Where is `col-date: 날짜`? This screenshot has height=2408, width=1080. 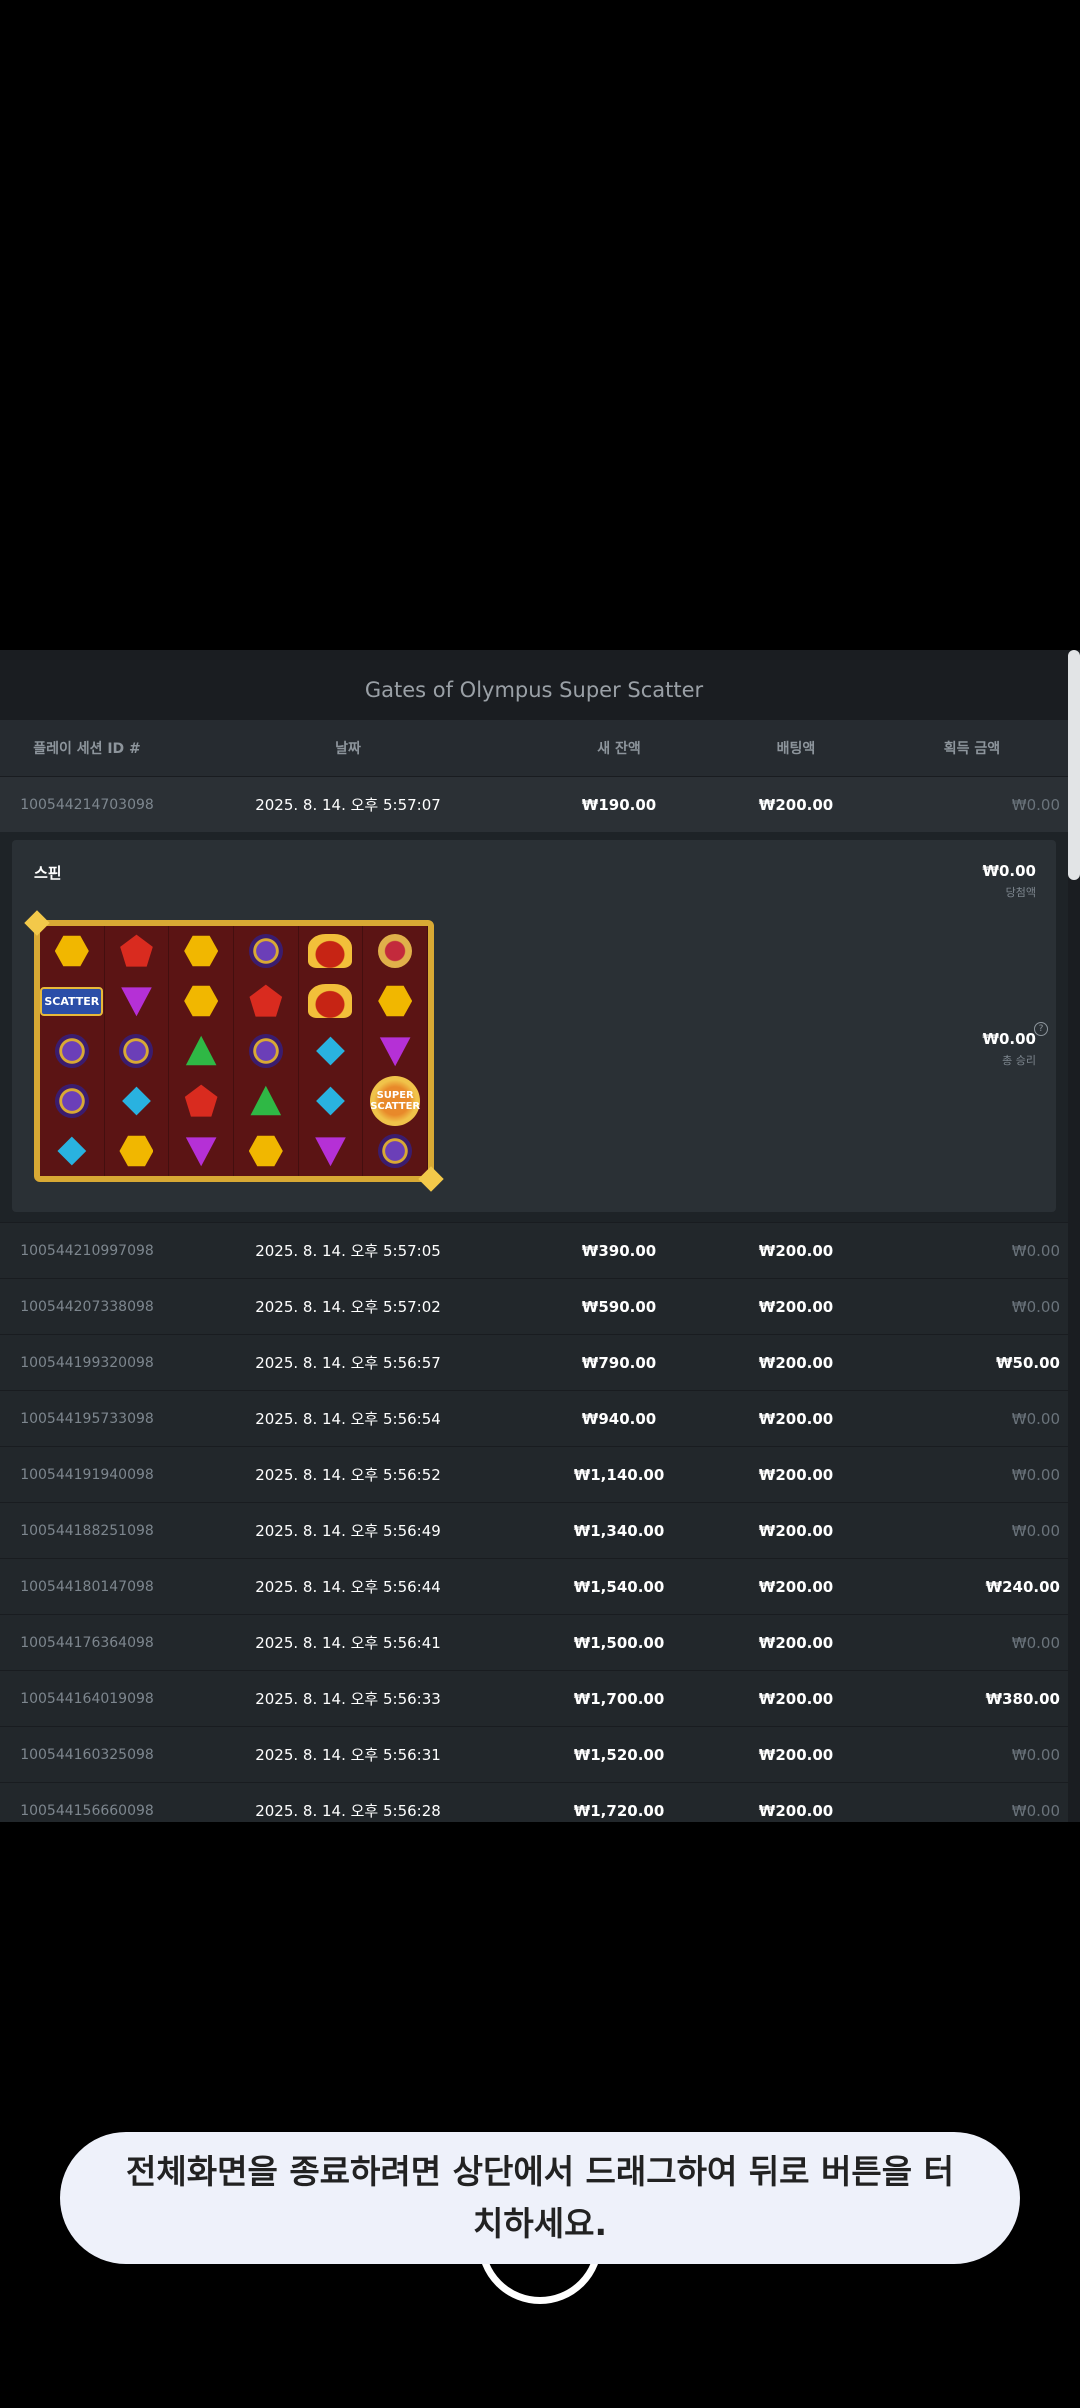 col-date: 날짜 is located at coordinates (348, 749).